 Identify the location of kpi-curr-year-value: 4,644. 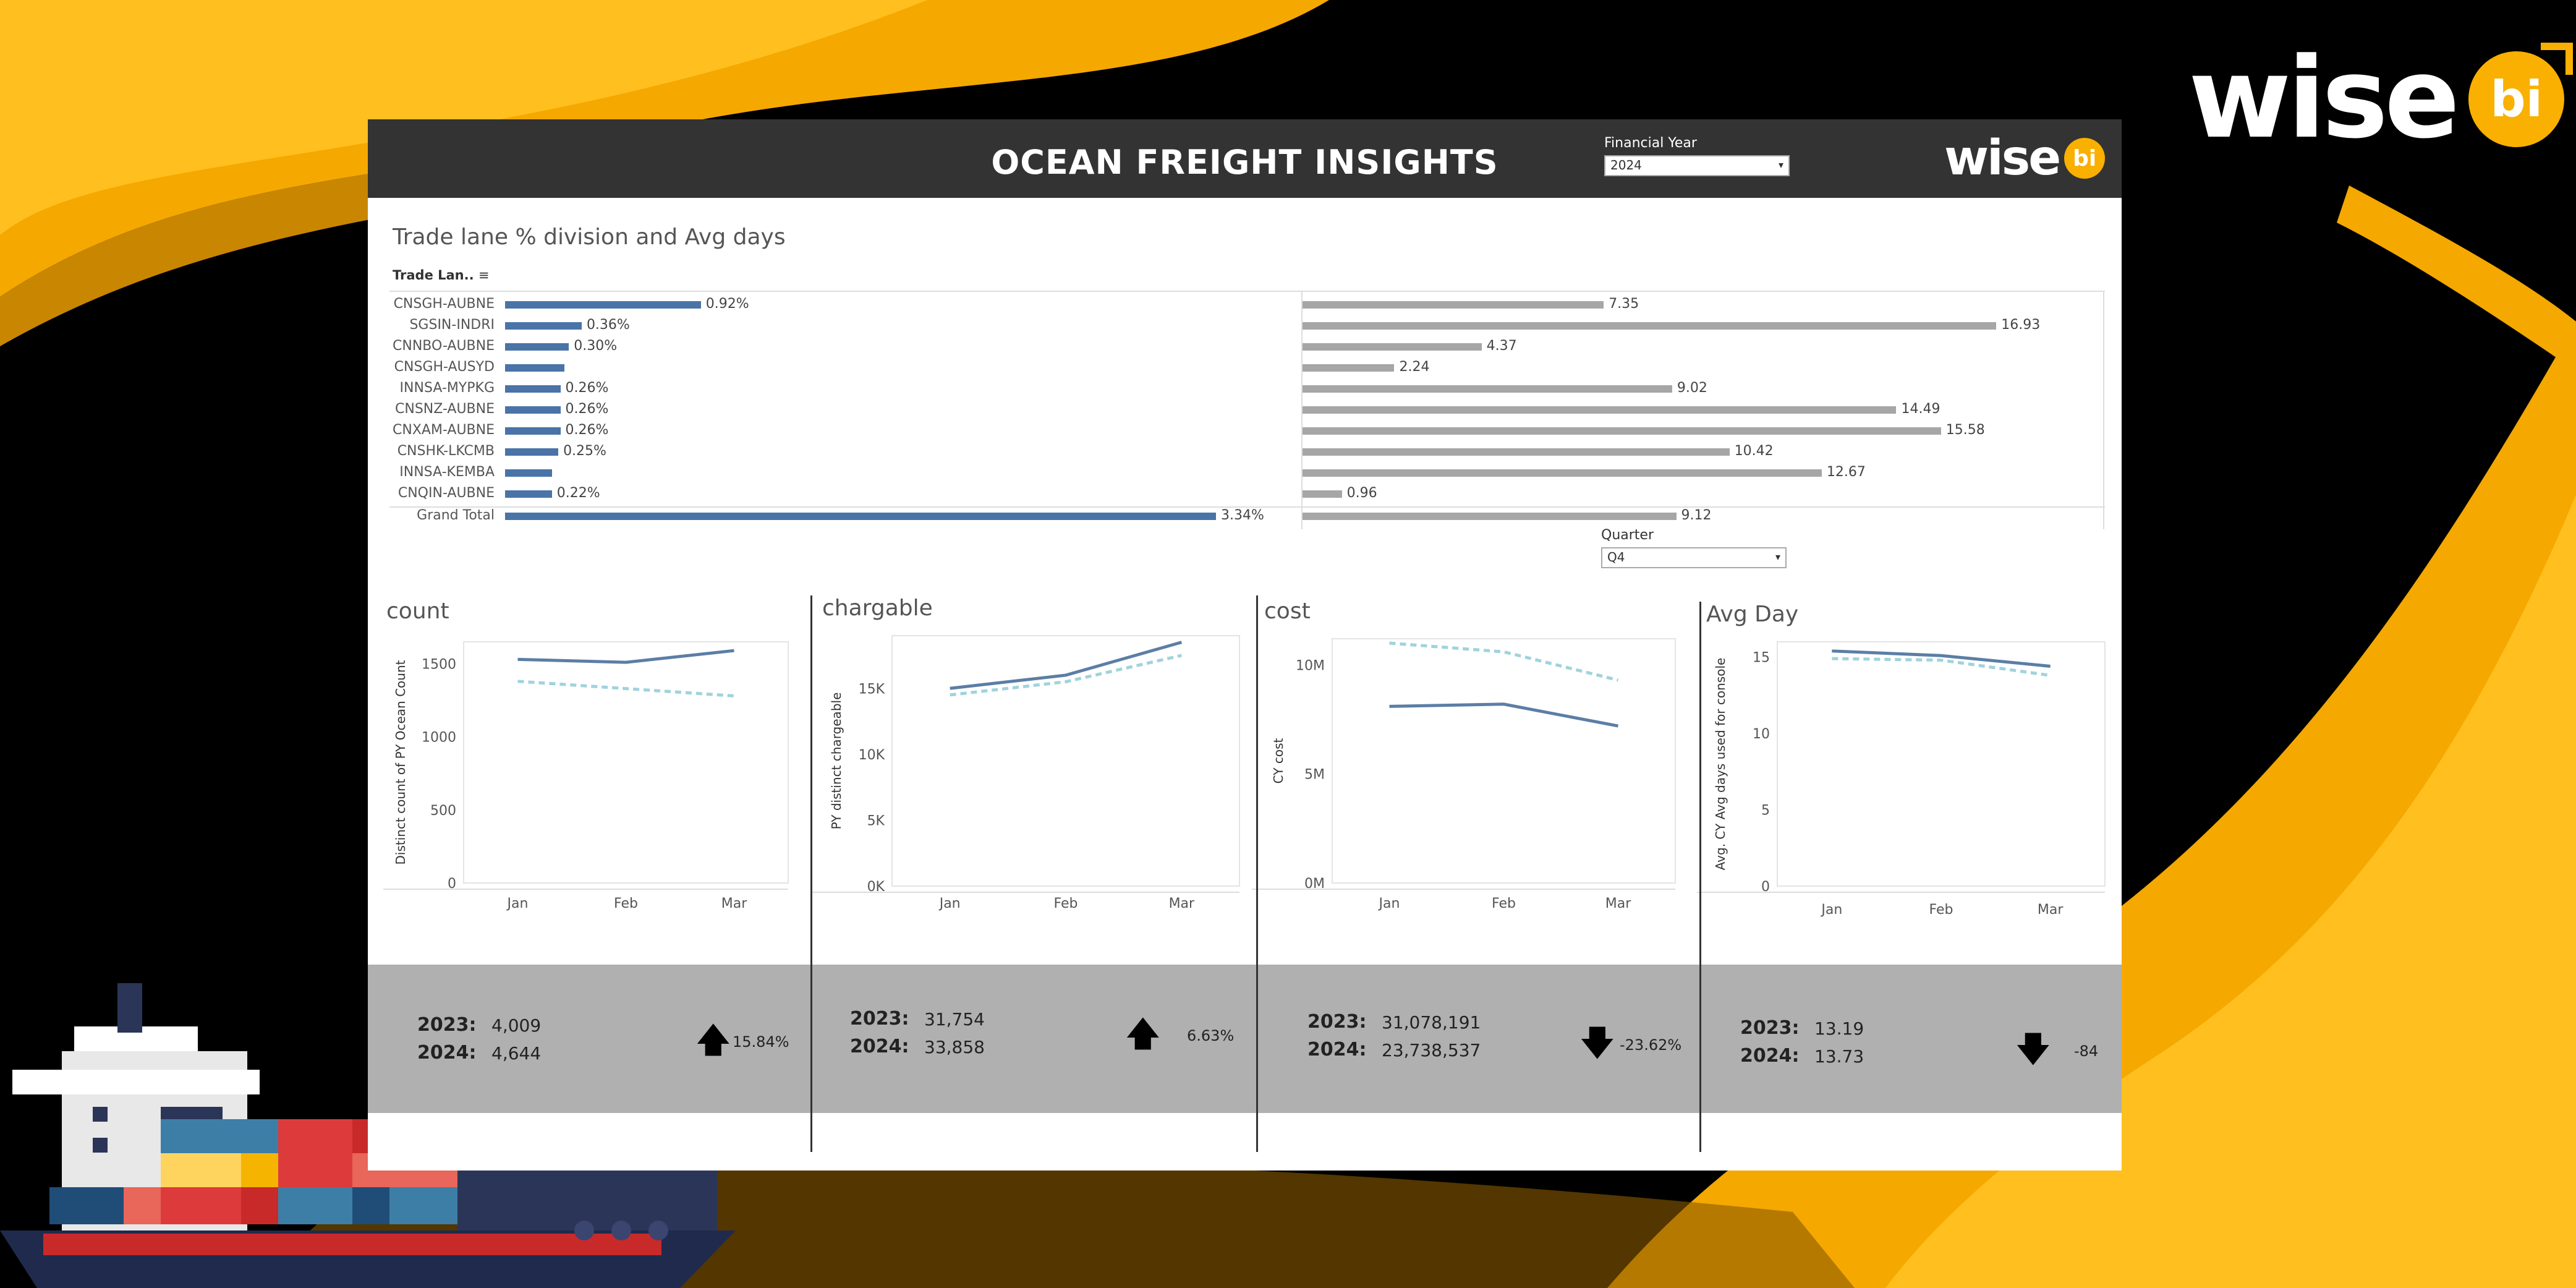
(516, 1053).